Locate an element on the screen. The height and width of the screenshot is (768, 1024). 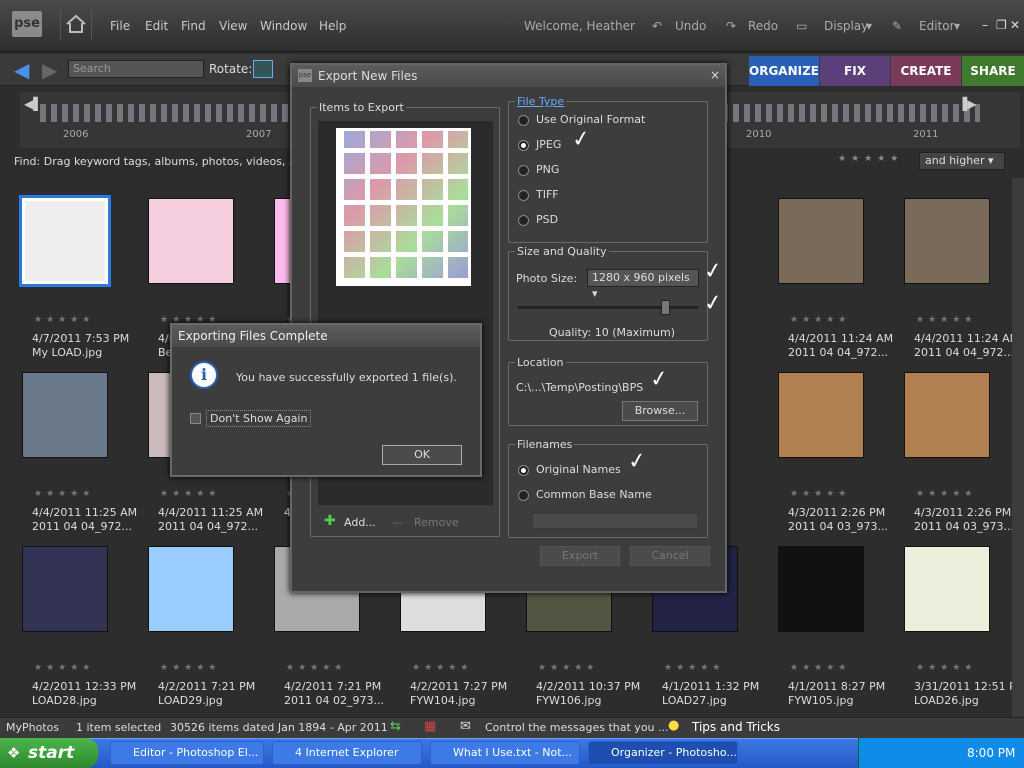
radio-original-format is located at coordinates (523, 120).